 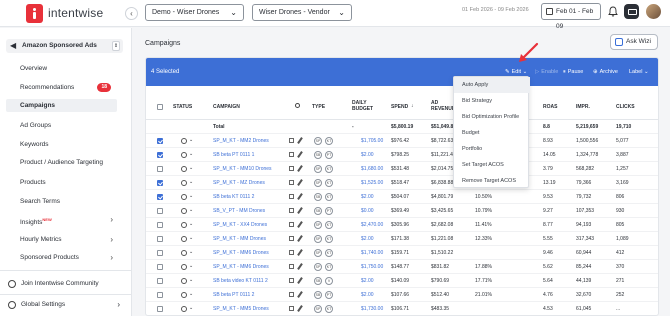 I want to click on search-icon, so click(x=297, y=105).